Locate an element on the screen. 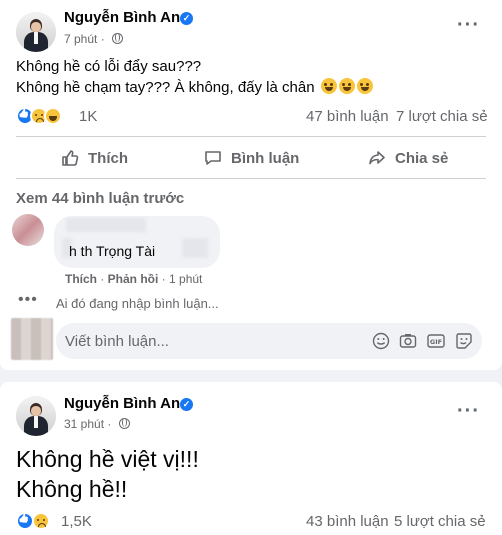 The width and height of the screenshot is (502, 535). post-time: 7 phút · is located at coordinates (94, 39).